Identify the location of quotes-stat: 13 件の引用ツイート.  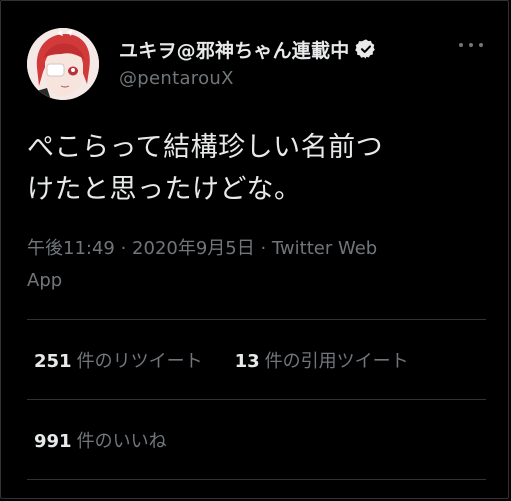
(322, 360).